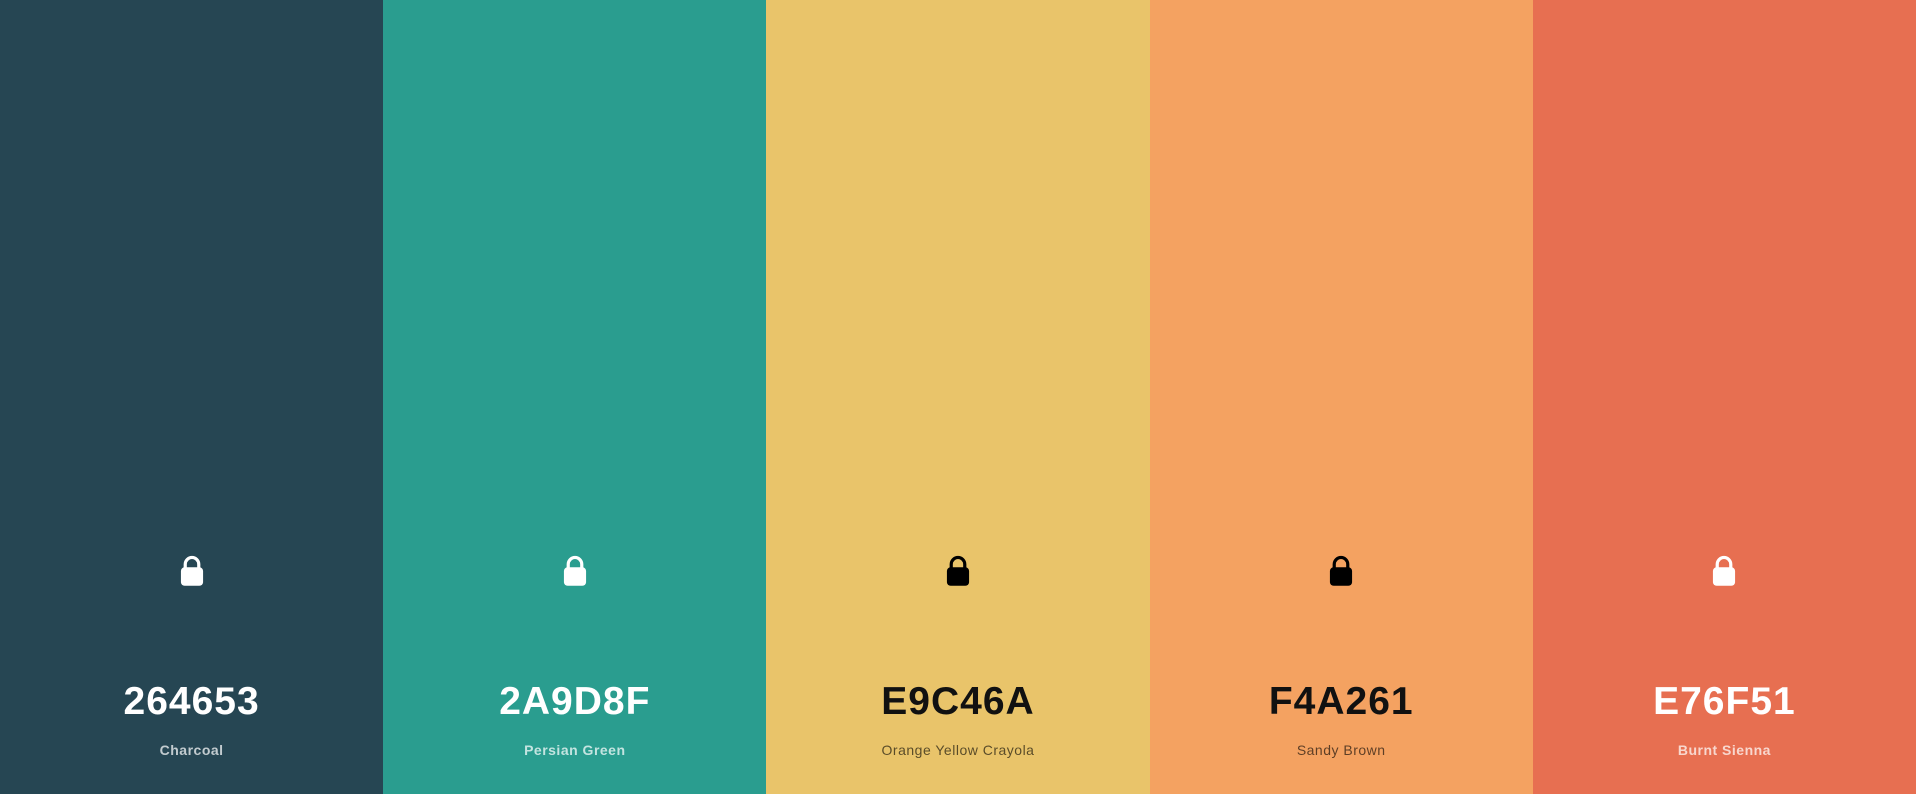 The width and height of the screenshot is (1916, 794). Describe the element at coordinates (958, 750) in the screenshot. I see `color-name: Orange Yellow Crayola` at that location.